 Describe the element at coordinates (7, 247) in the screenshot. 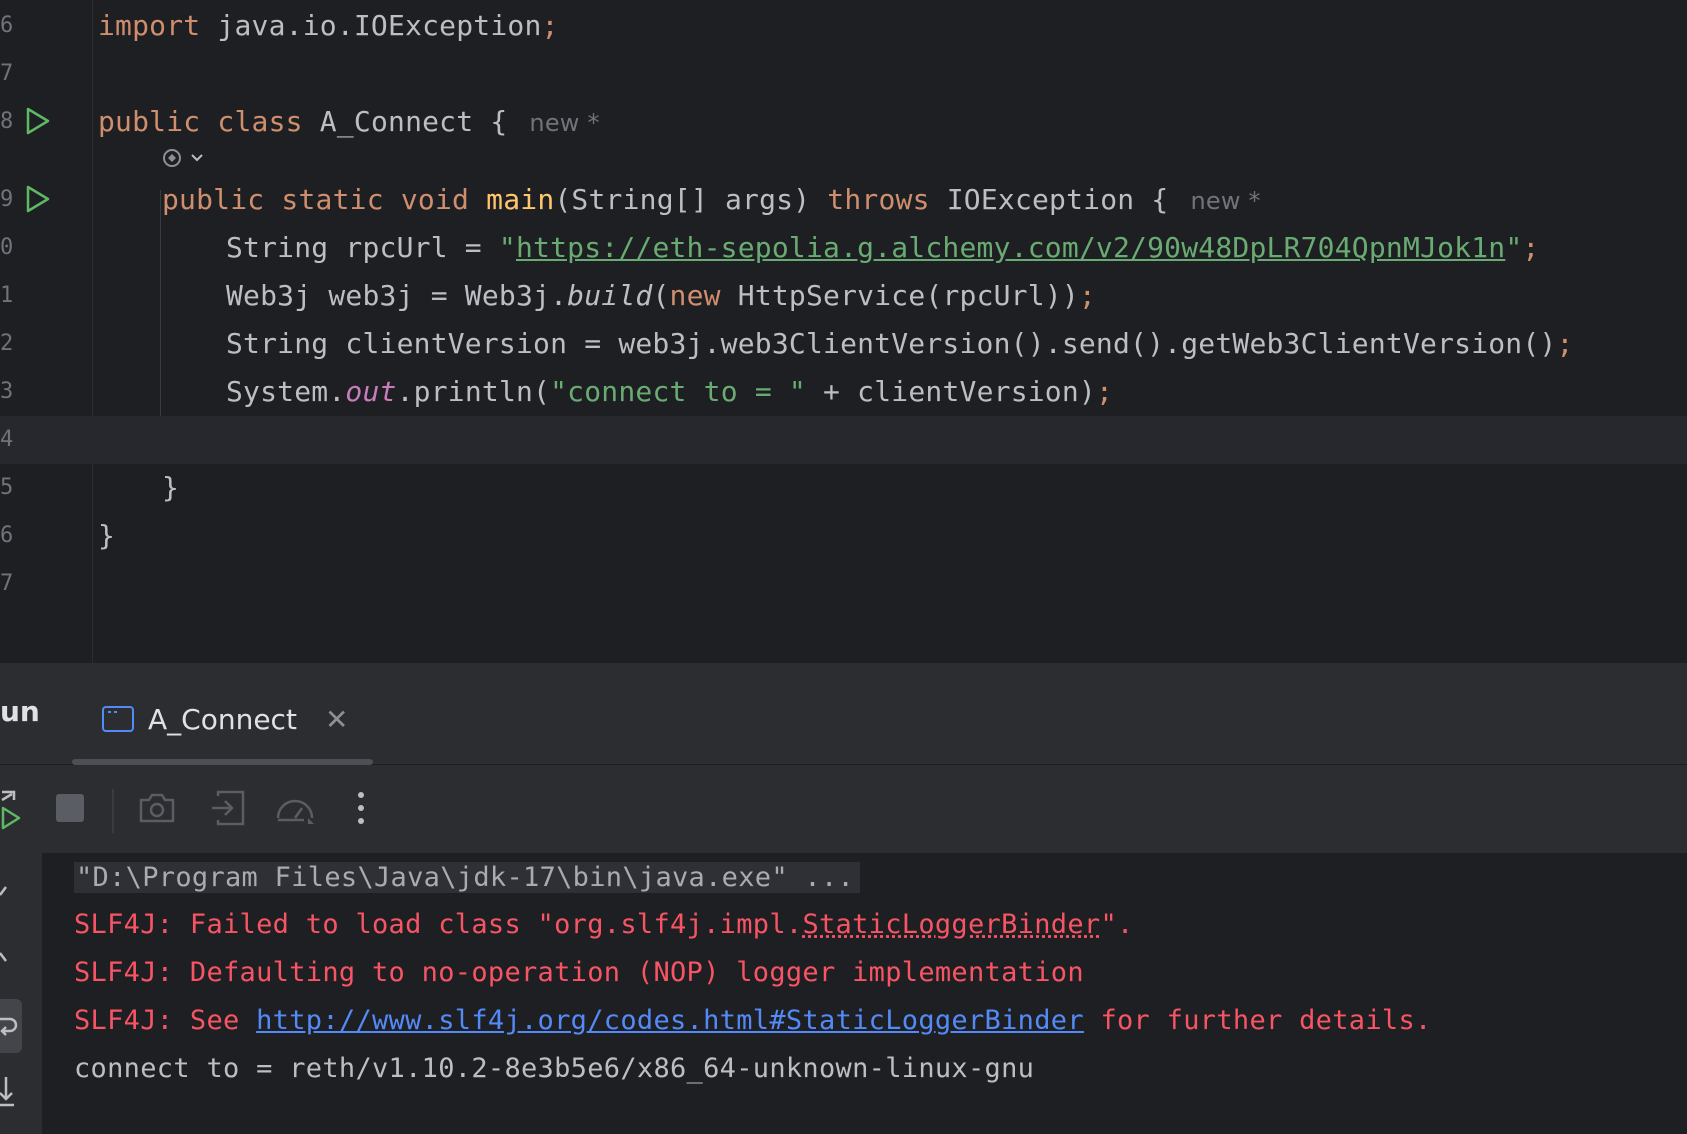

I see `line-number: 0` at that location.